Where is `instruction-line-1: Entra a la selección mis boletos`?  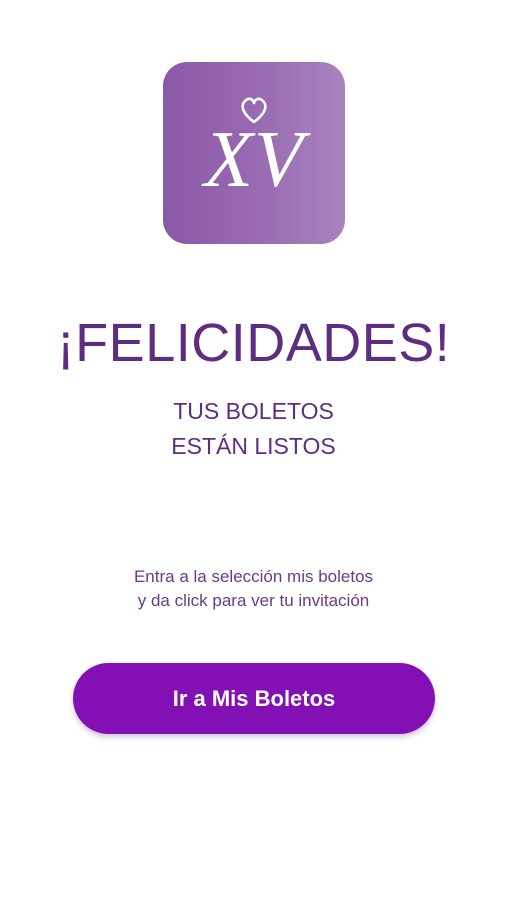
instruction-line-1: Entra a la selección mis boletos is located at coordinates (253, 576).